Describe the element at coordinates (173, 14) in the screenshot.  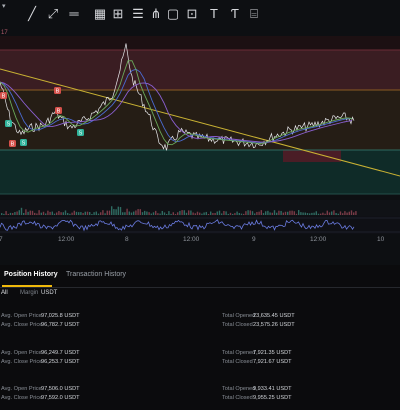
I see `rectangle-tool-icon: ▢` at that location.